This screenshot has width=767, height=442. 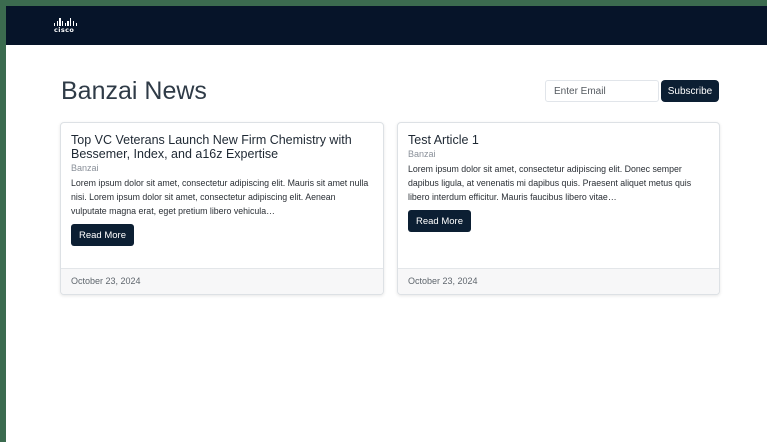 What do you see at coordinates (443, 140) in the screenshot?
I see `article-title: Test Article 1` at bounding box center [443, 140].